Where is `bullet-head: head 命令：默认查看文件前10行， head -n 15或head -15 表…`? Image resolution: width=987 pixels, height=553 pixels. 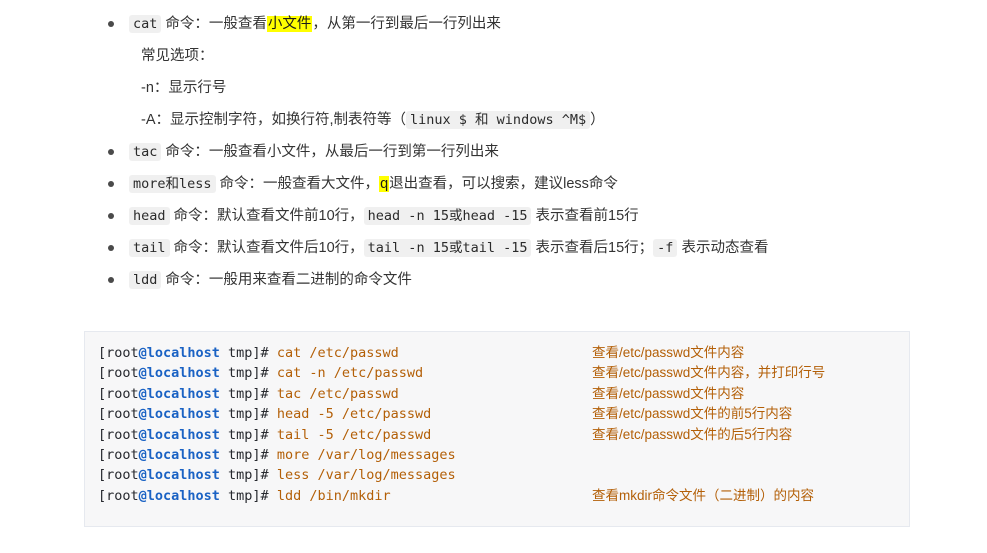
bullet-head: head 命令：默认查看文件前10行， head -n 15或head -15 表… is located at coordinates (547, 216).